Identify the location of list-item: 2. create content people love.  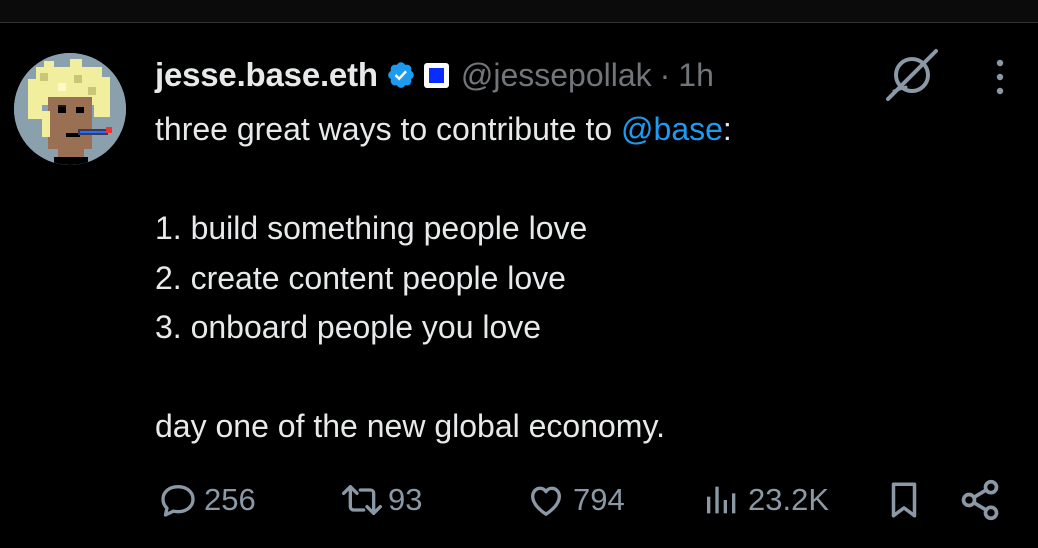
(360, 277).